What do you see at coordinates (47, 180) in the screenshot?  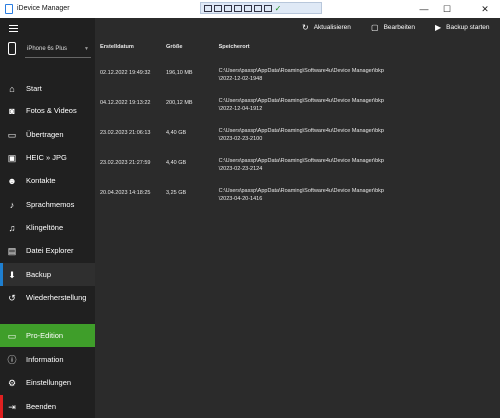 I see `sidebar-item-contacts: ☻ Kontakte` at bounding box center [47, 180].